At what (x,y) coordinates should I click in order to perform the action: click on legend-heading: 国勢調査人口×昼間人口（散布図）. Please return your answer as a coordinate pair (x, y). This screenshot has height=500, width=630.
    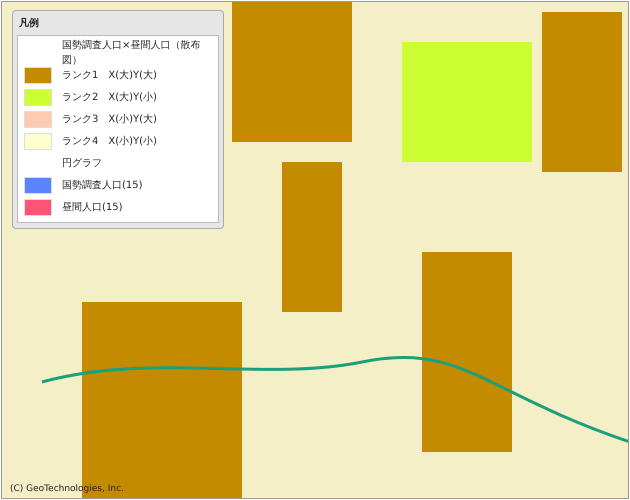
    Looking at the image, I should click on (132, 53).